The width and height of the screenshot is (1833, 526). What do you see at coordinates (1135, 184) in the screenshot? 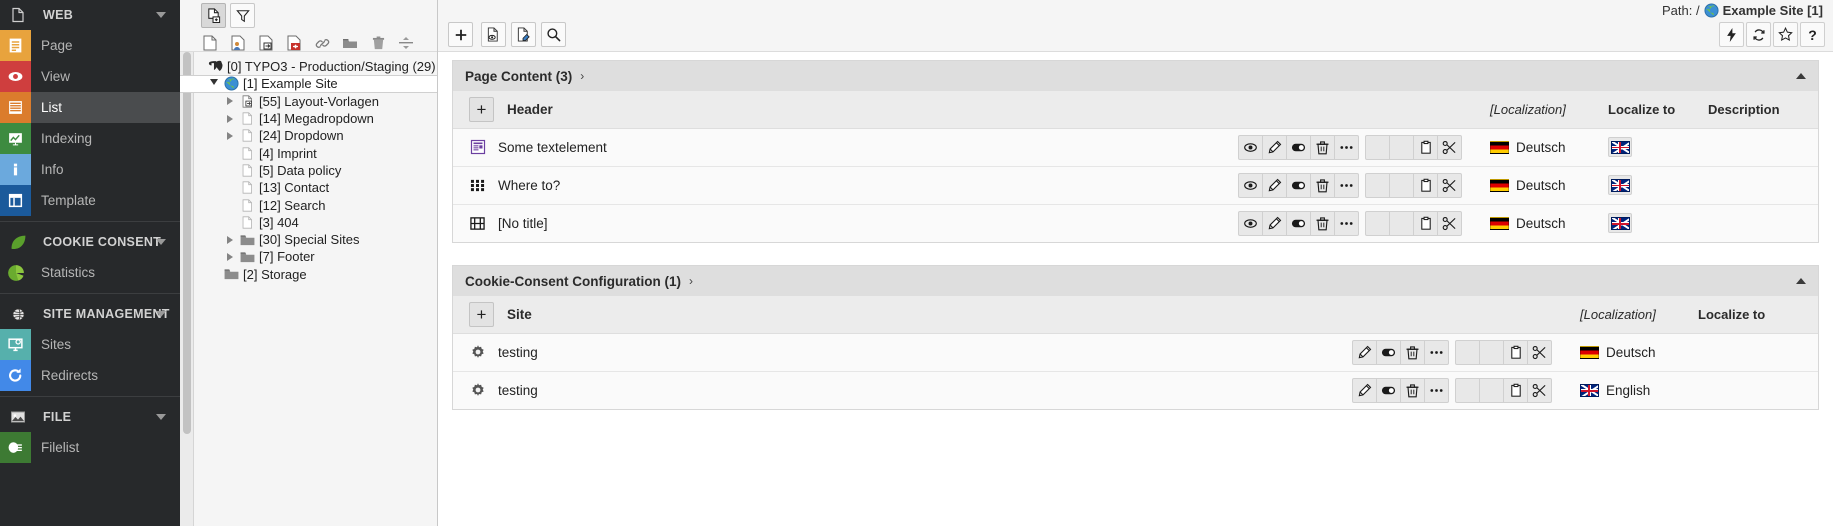
I see `table-row: Where to? Deutsch` at bounding box center [1135, 184].